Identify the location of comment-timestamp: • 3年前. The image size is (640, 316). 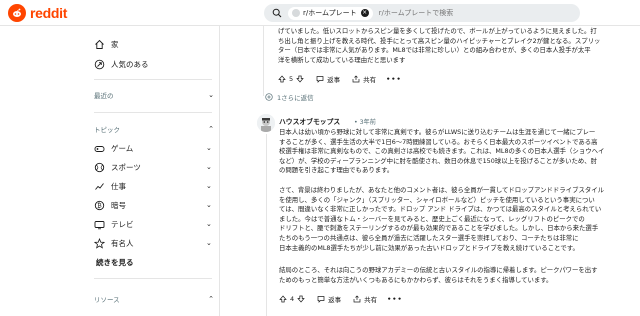
(365, 122).